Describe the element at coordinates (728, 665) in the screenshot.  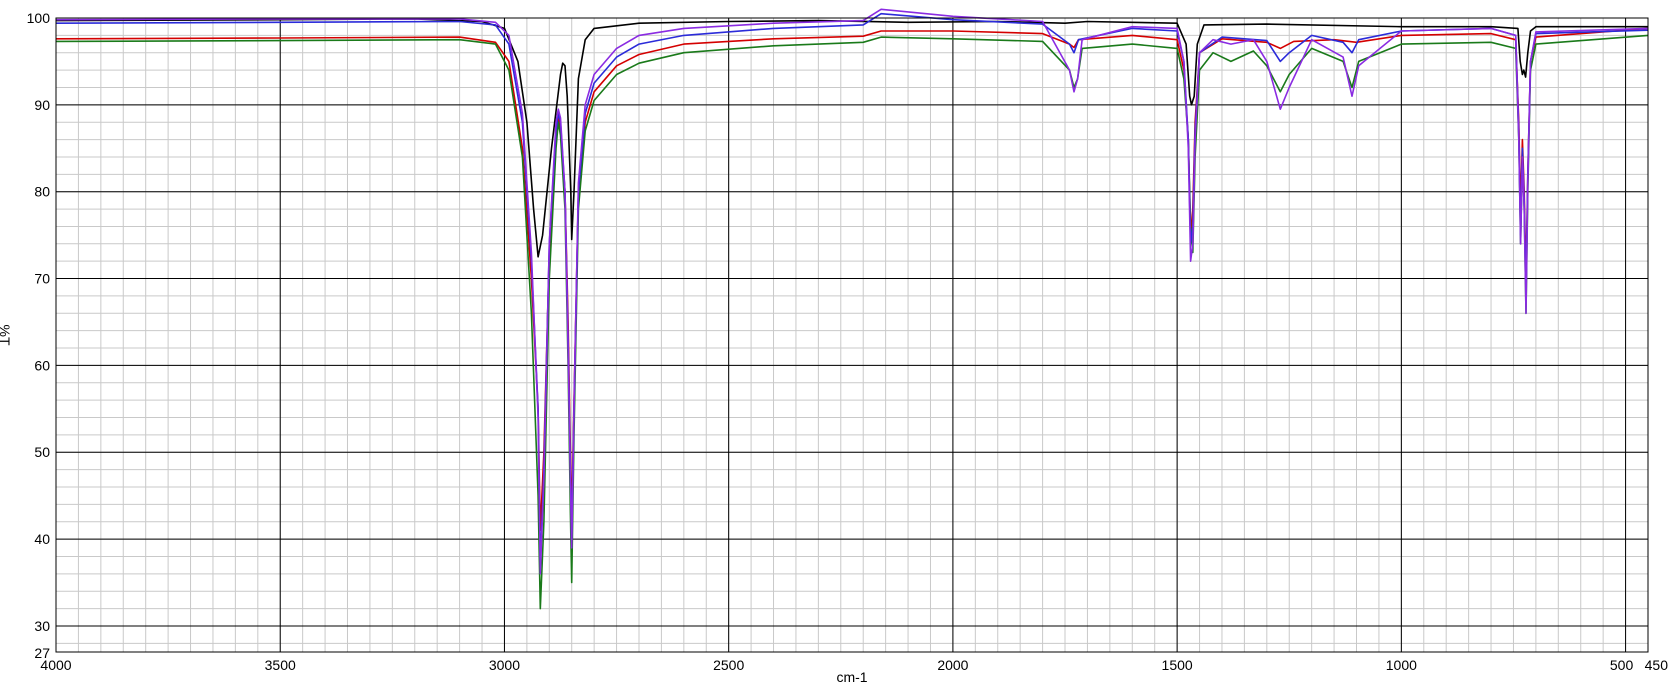
I see `x-tick-label: 2500` at that location.